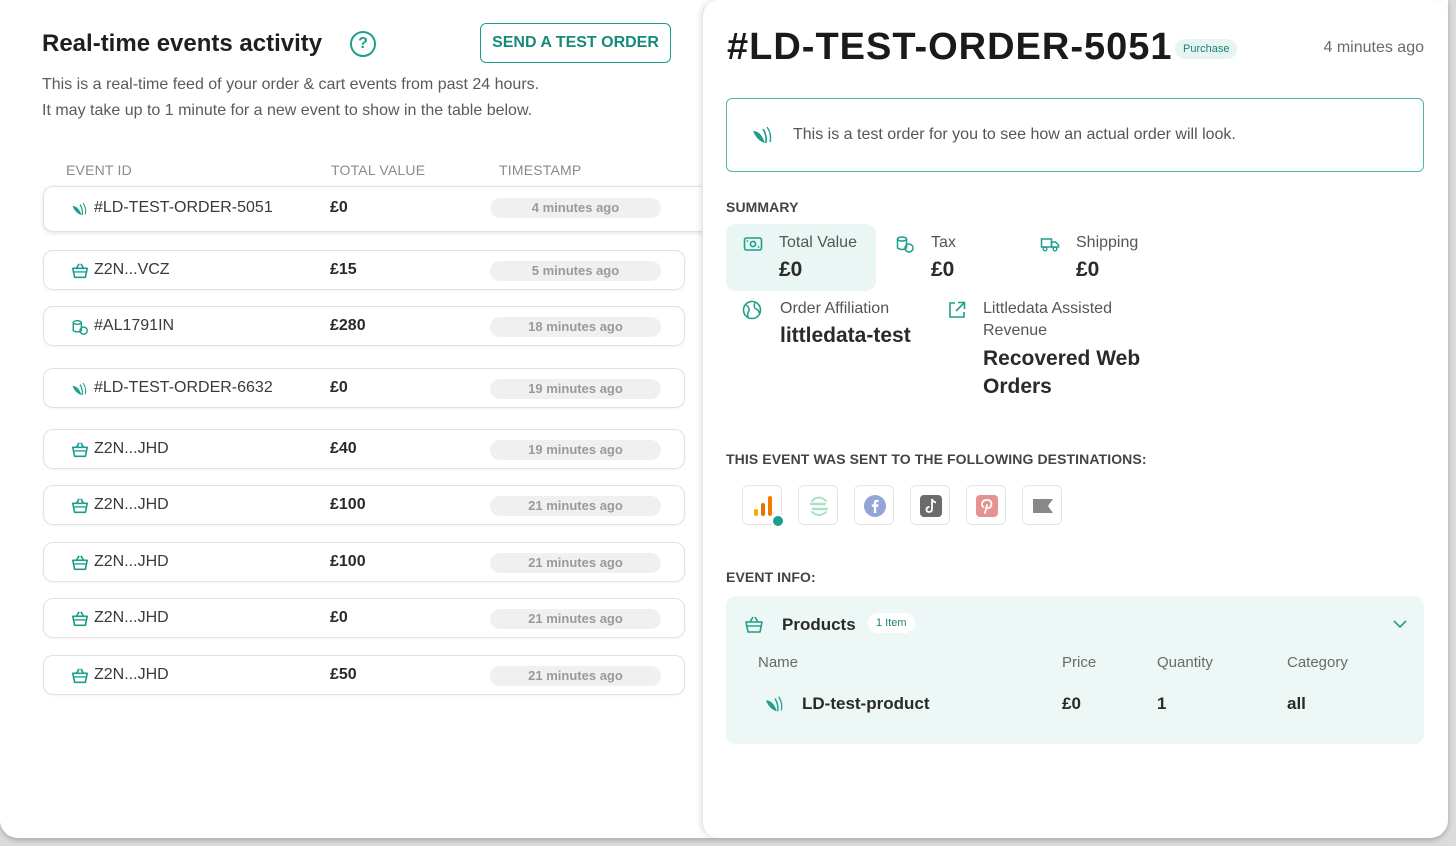  What do you see at coordinates (363, 44) in the screenshot?
I see `help-icon: ?` at bounding box center [363, 44].